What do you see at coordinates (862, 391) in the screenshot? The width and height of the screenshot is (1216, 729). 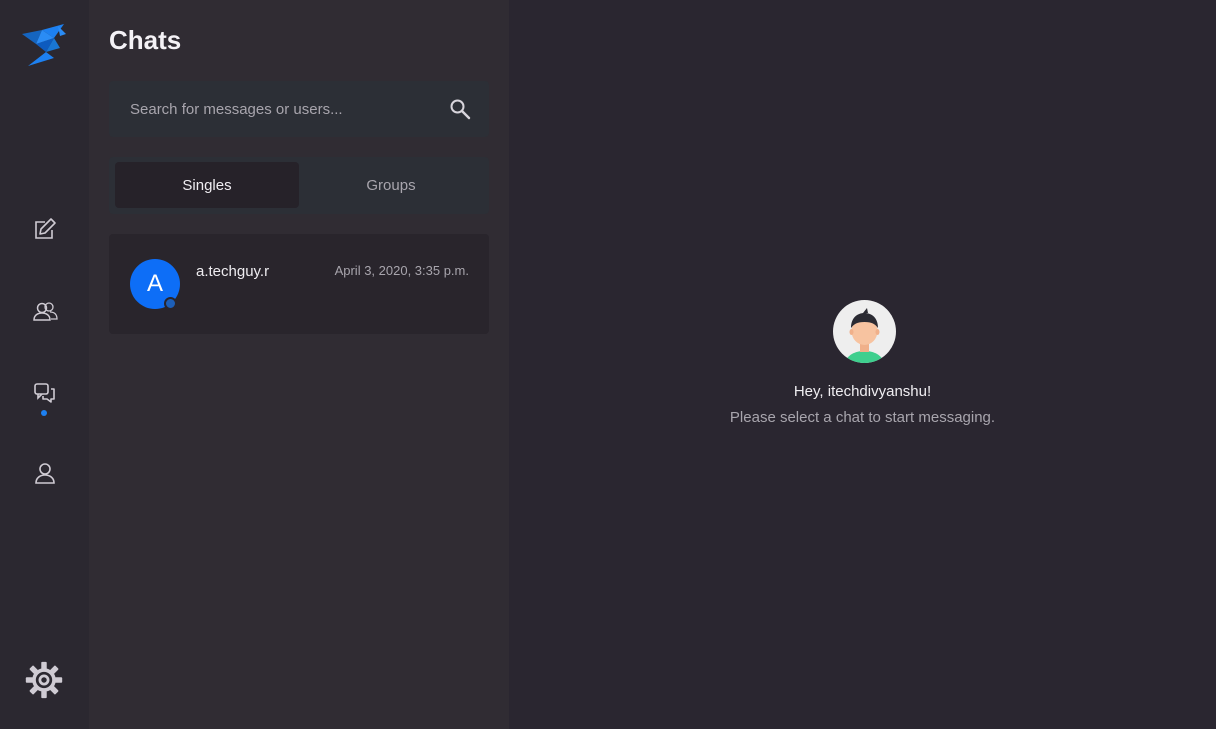 I see `welcome-greeting: Hey, itechdivyanshu!` at bounding box center [862, 391].